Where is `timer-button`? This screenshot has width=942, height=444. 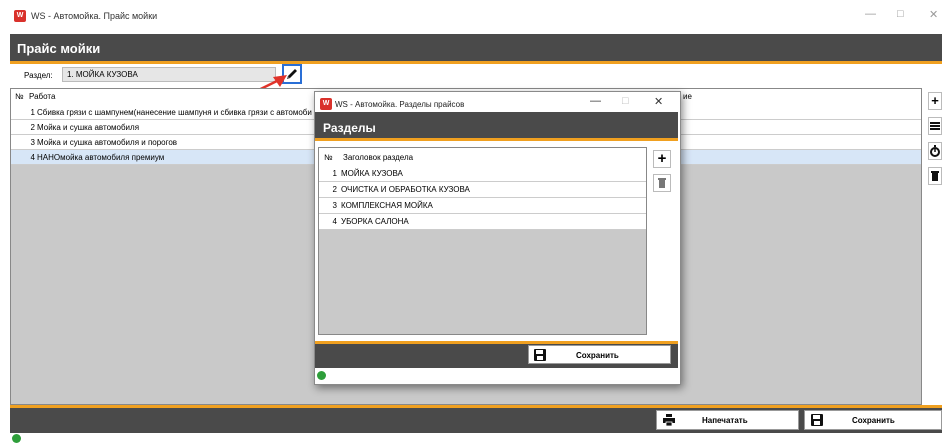 timer-button is located at coordinates (935, 151).